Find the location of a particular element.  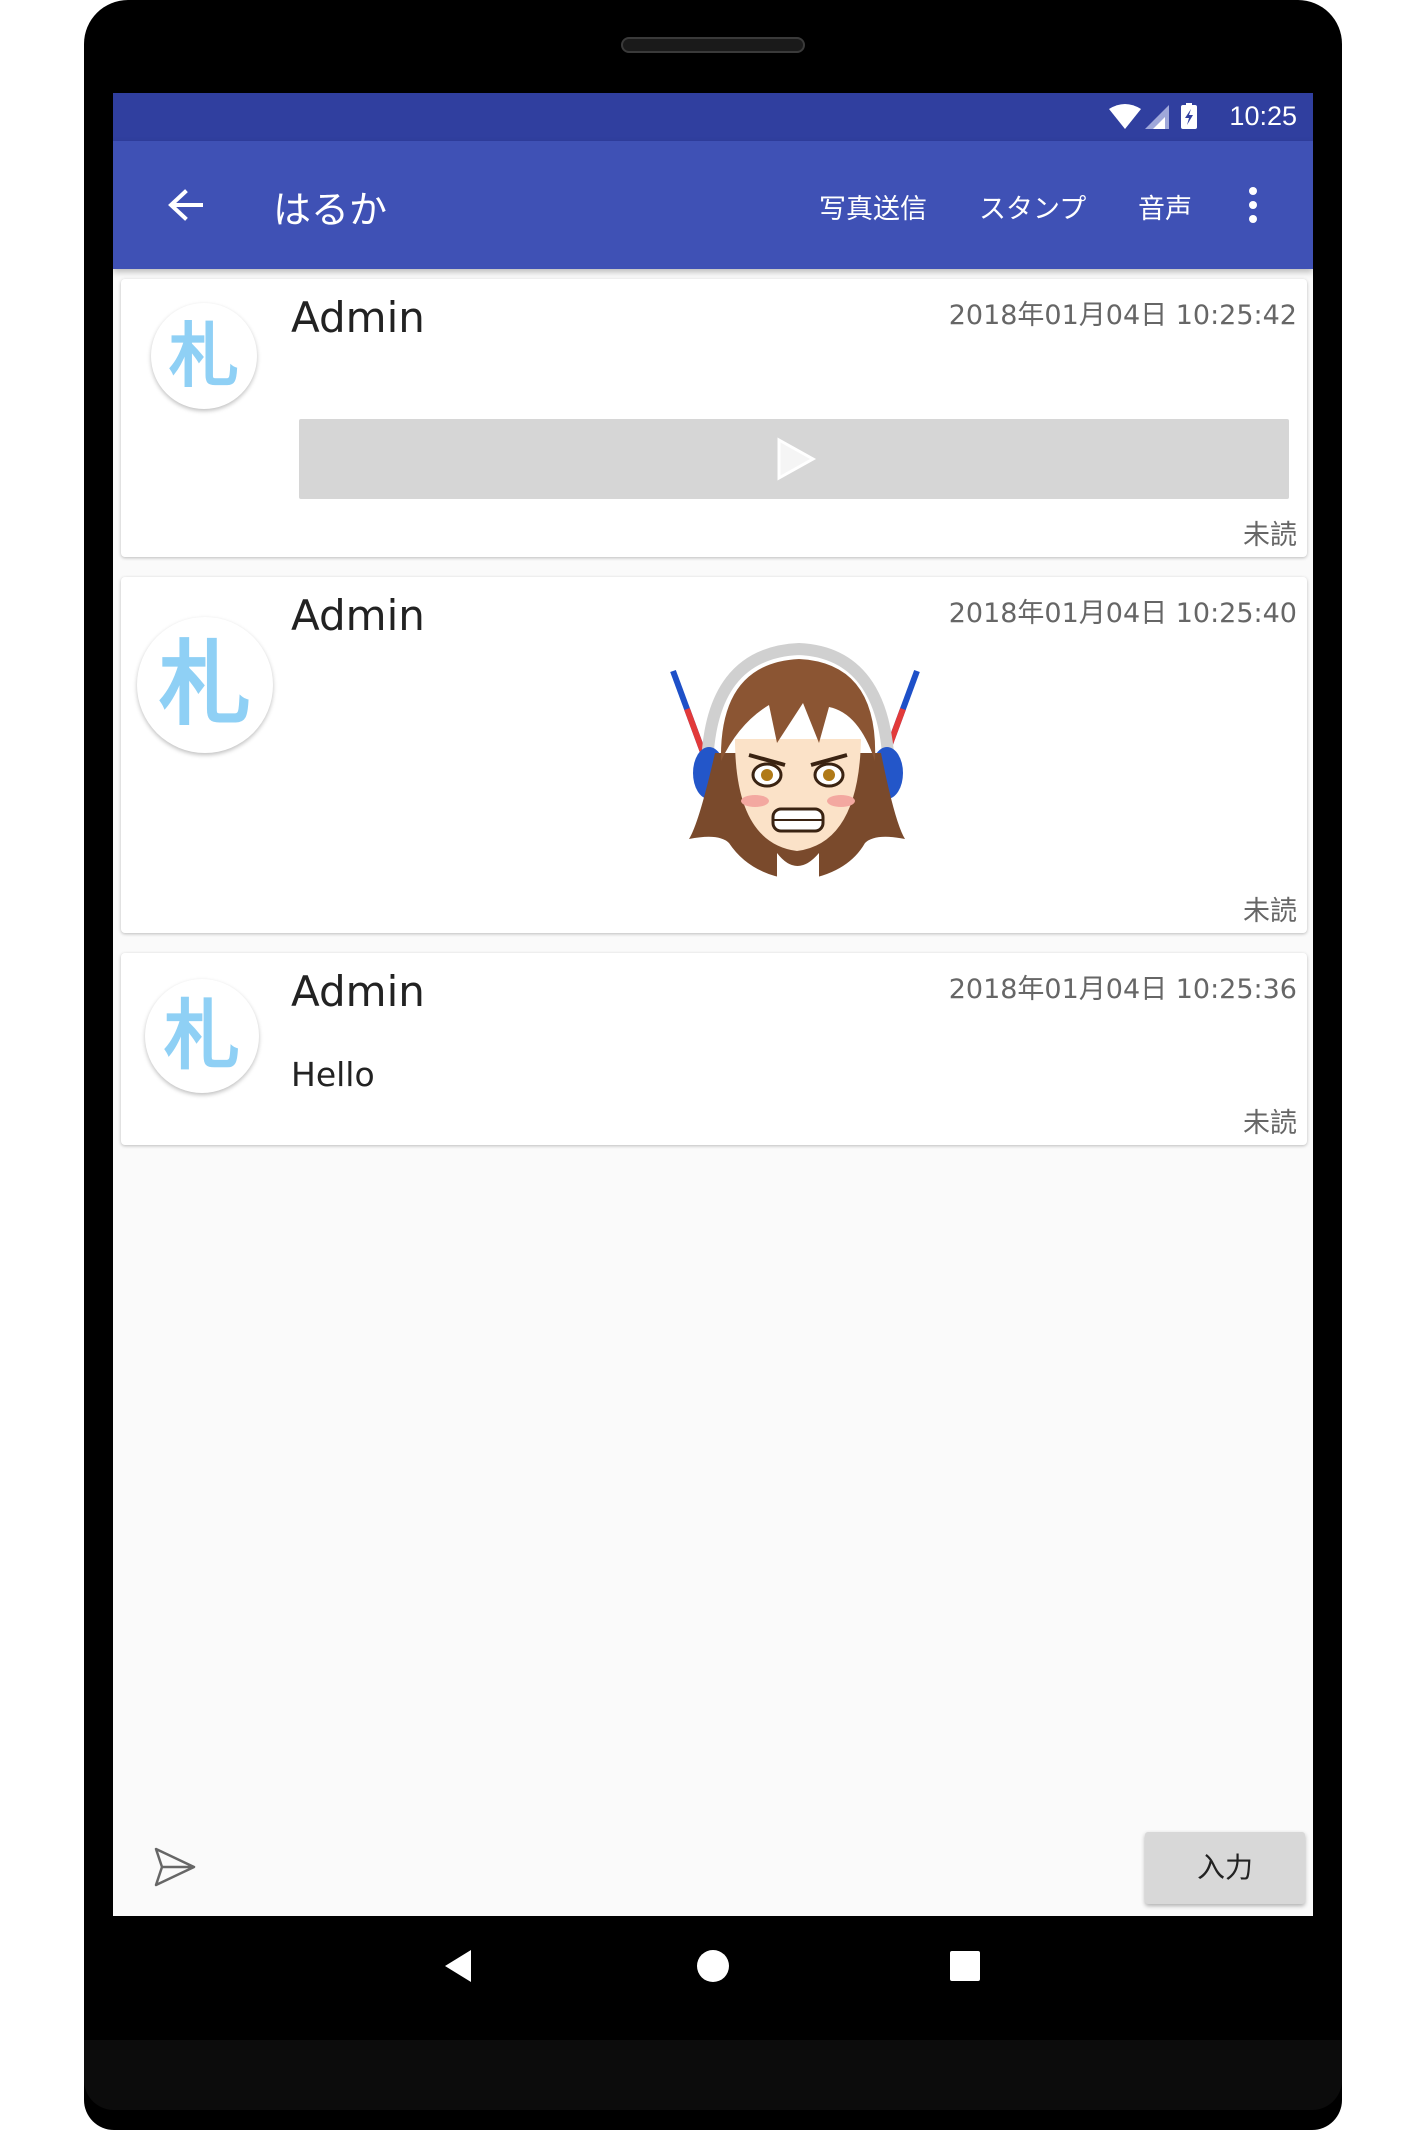

message-card: 札 Admin 2018年01月04日 10:25:36 Hello 未読 is located at coordinates (714, 1049).